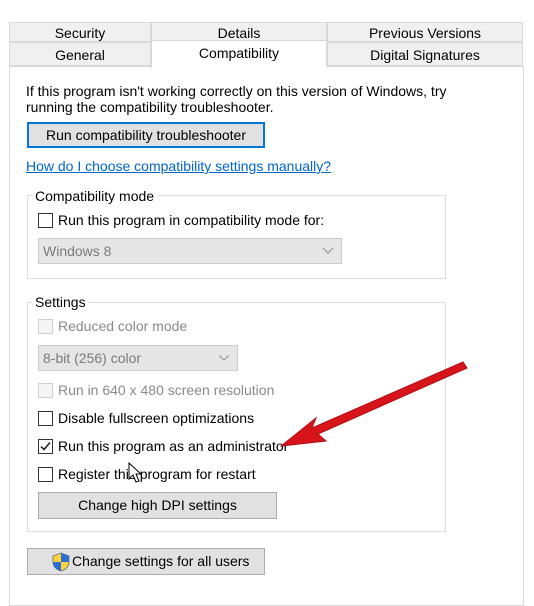 The image size is (534, 606). I want to click on change-all-users-button: Change settings for all users, so click(146, 561).